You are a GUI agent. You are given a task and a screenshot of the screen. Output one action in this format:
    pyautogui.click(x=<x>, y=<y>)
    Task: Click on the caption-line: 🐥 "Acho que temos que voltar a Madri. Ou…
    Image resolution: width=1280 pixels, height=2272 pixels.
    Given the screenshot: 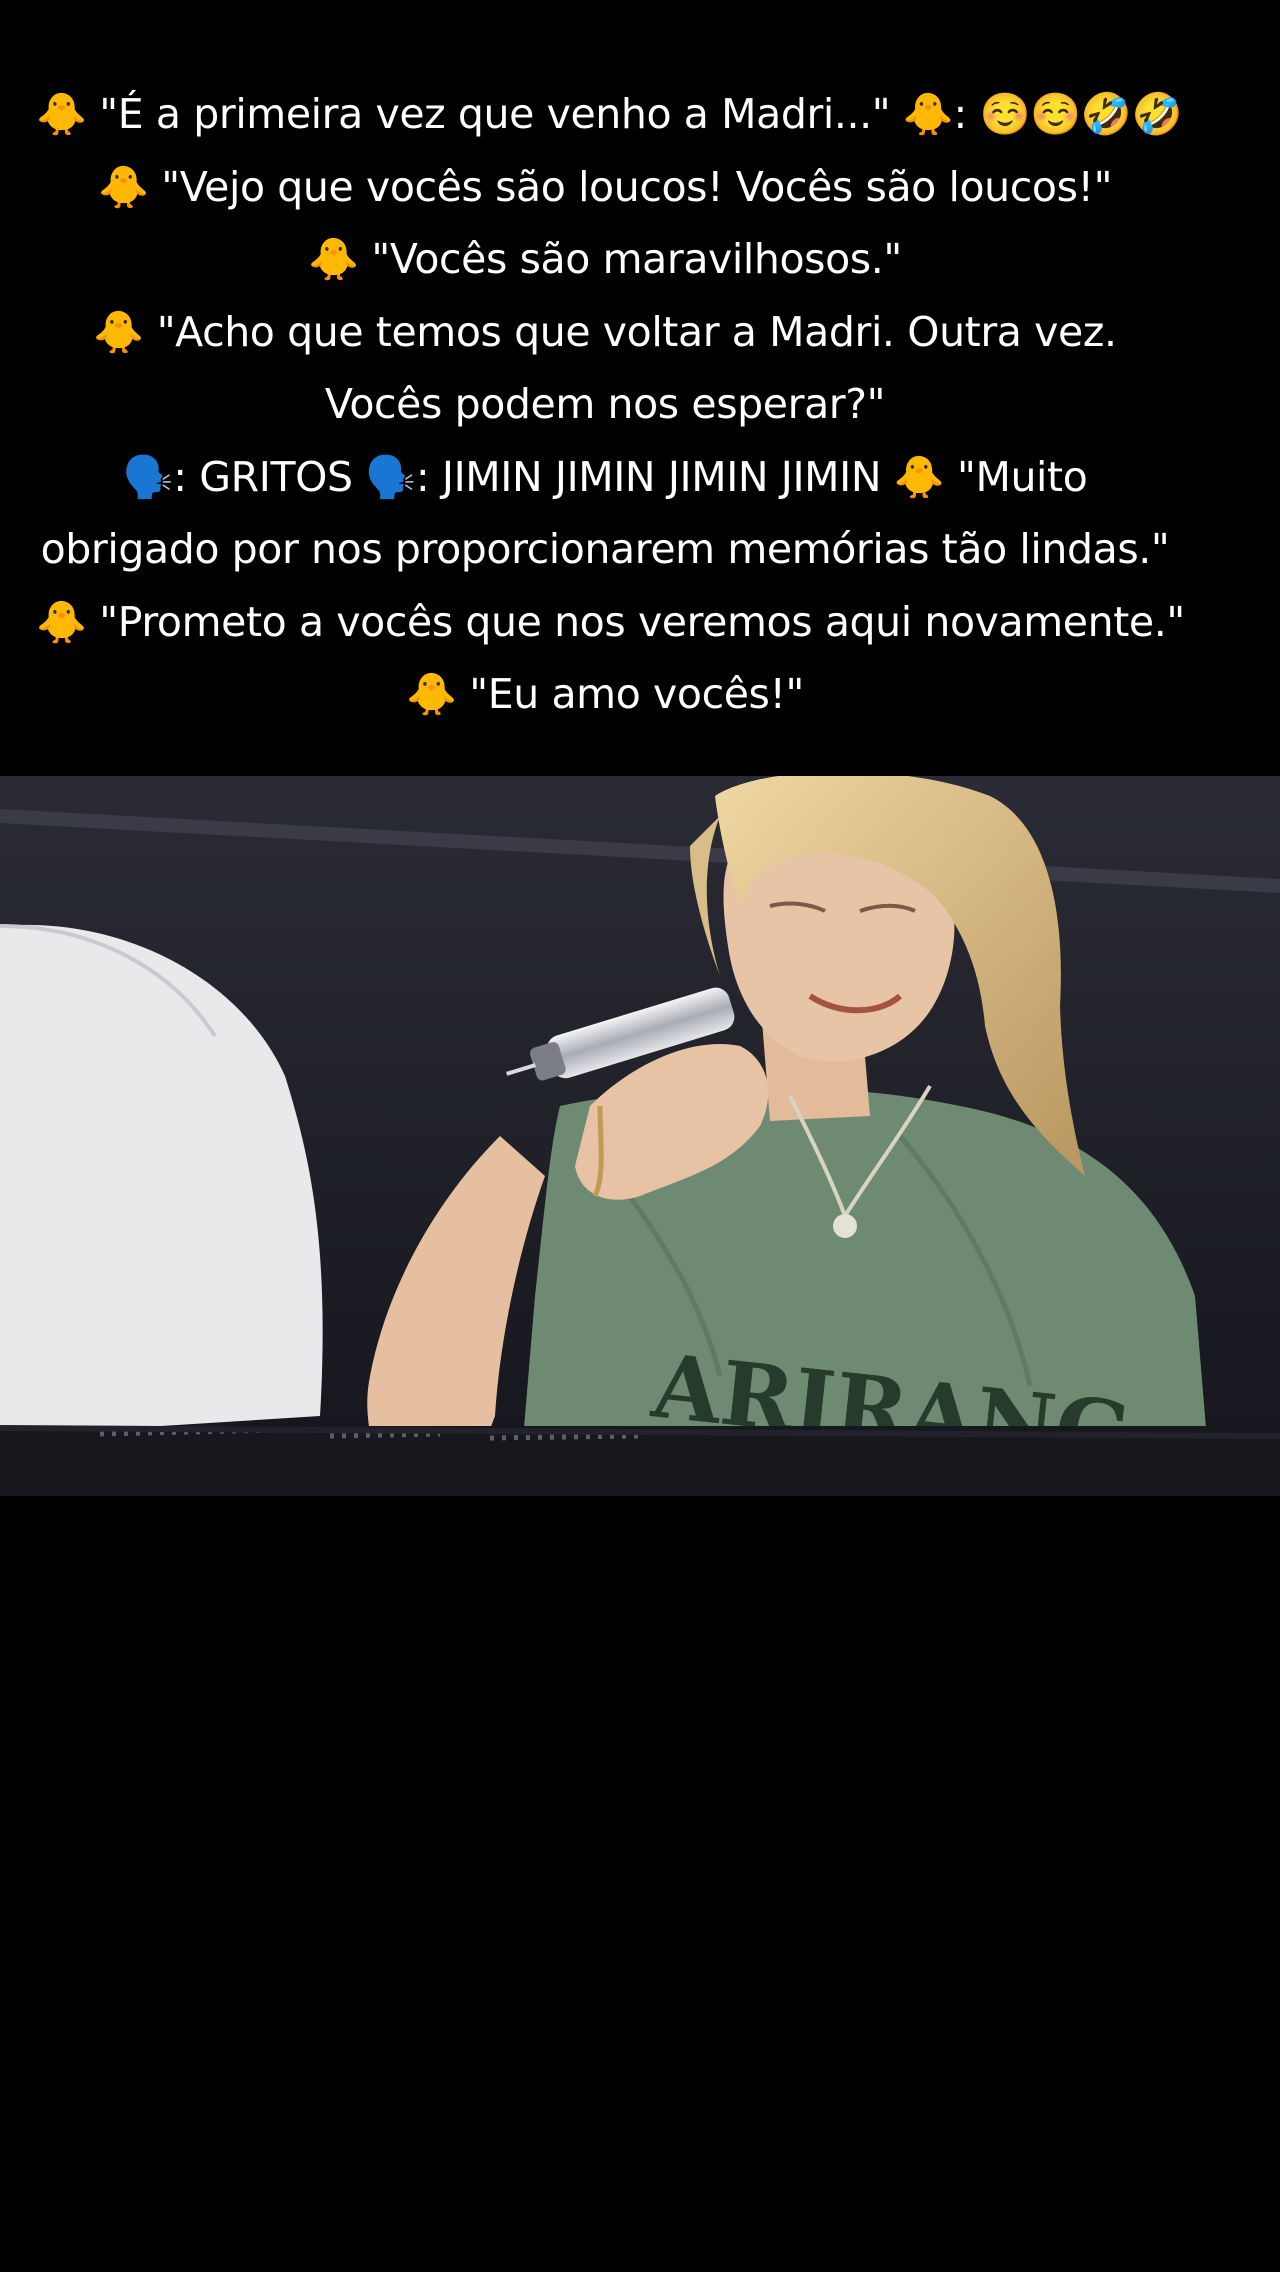 What is the action you would take?
    pyautogui.click(x=605, y=368)
    